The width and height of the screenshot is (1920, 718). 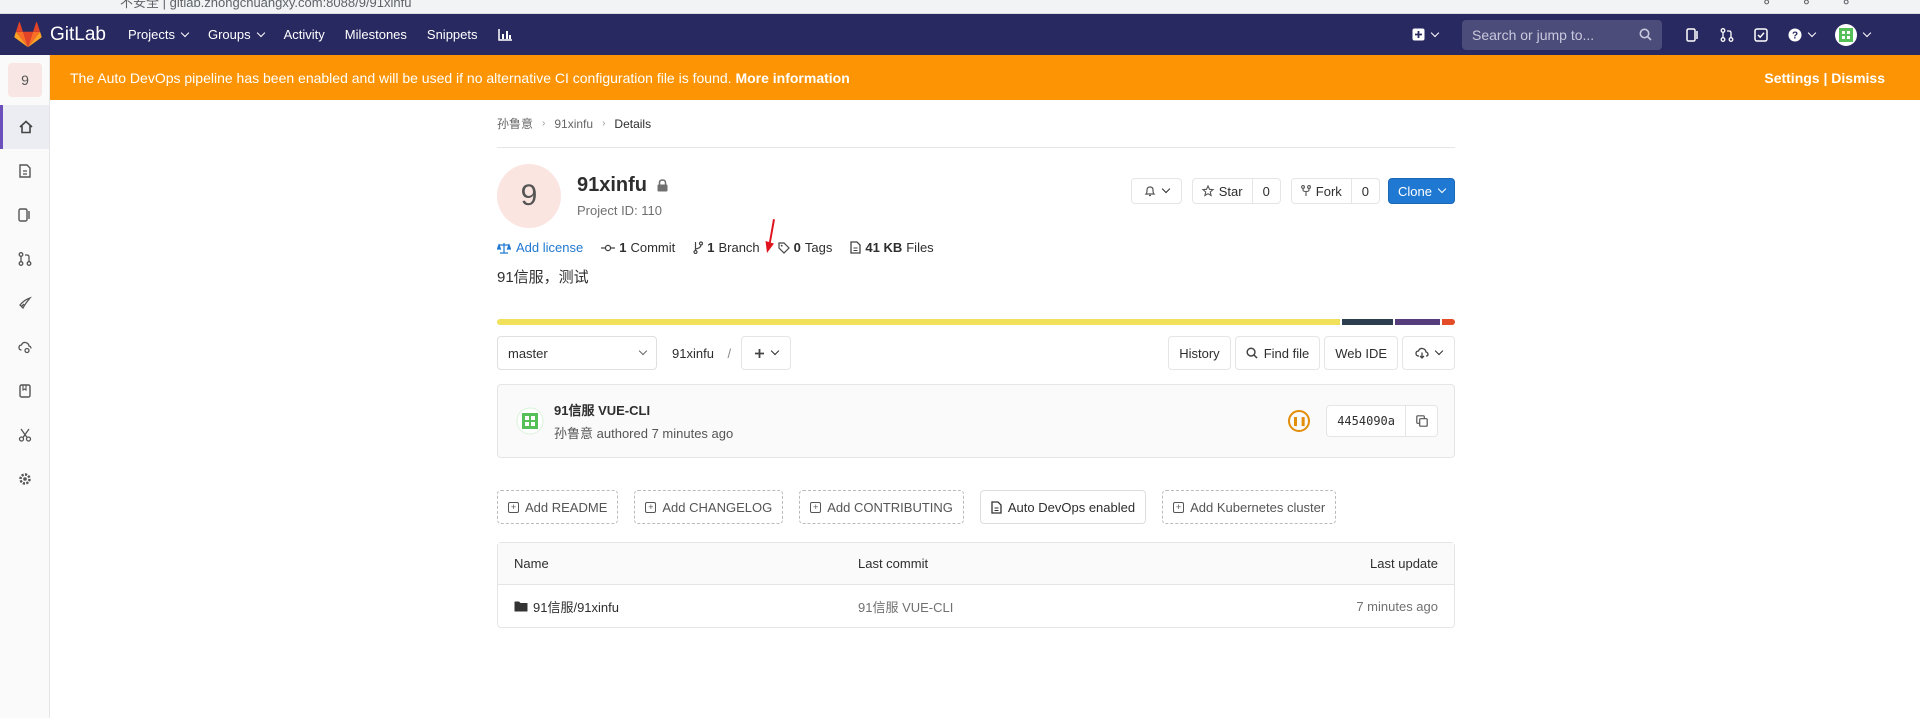 I want to click on sidebar-item-snippets, so click(x=24, y=435).